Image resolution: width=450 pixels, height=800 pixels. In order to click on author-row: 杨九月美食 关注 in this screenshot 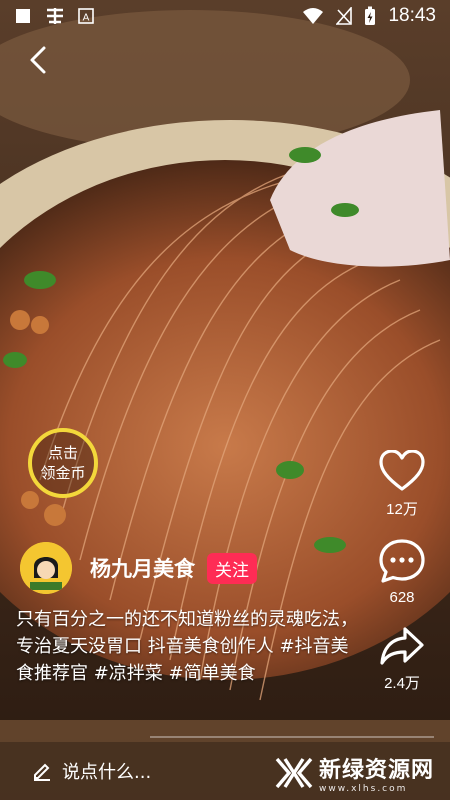, I will do `click(138, 568)`.